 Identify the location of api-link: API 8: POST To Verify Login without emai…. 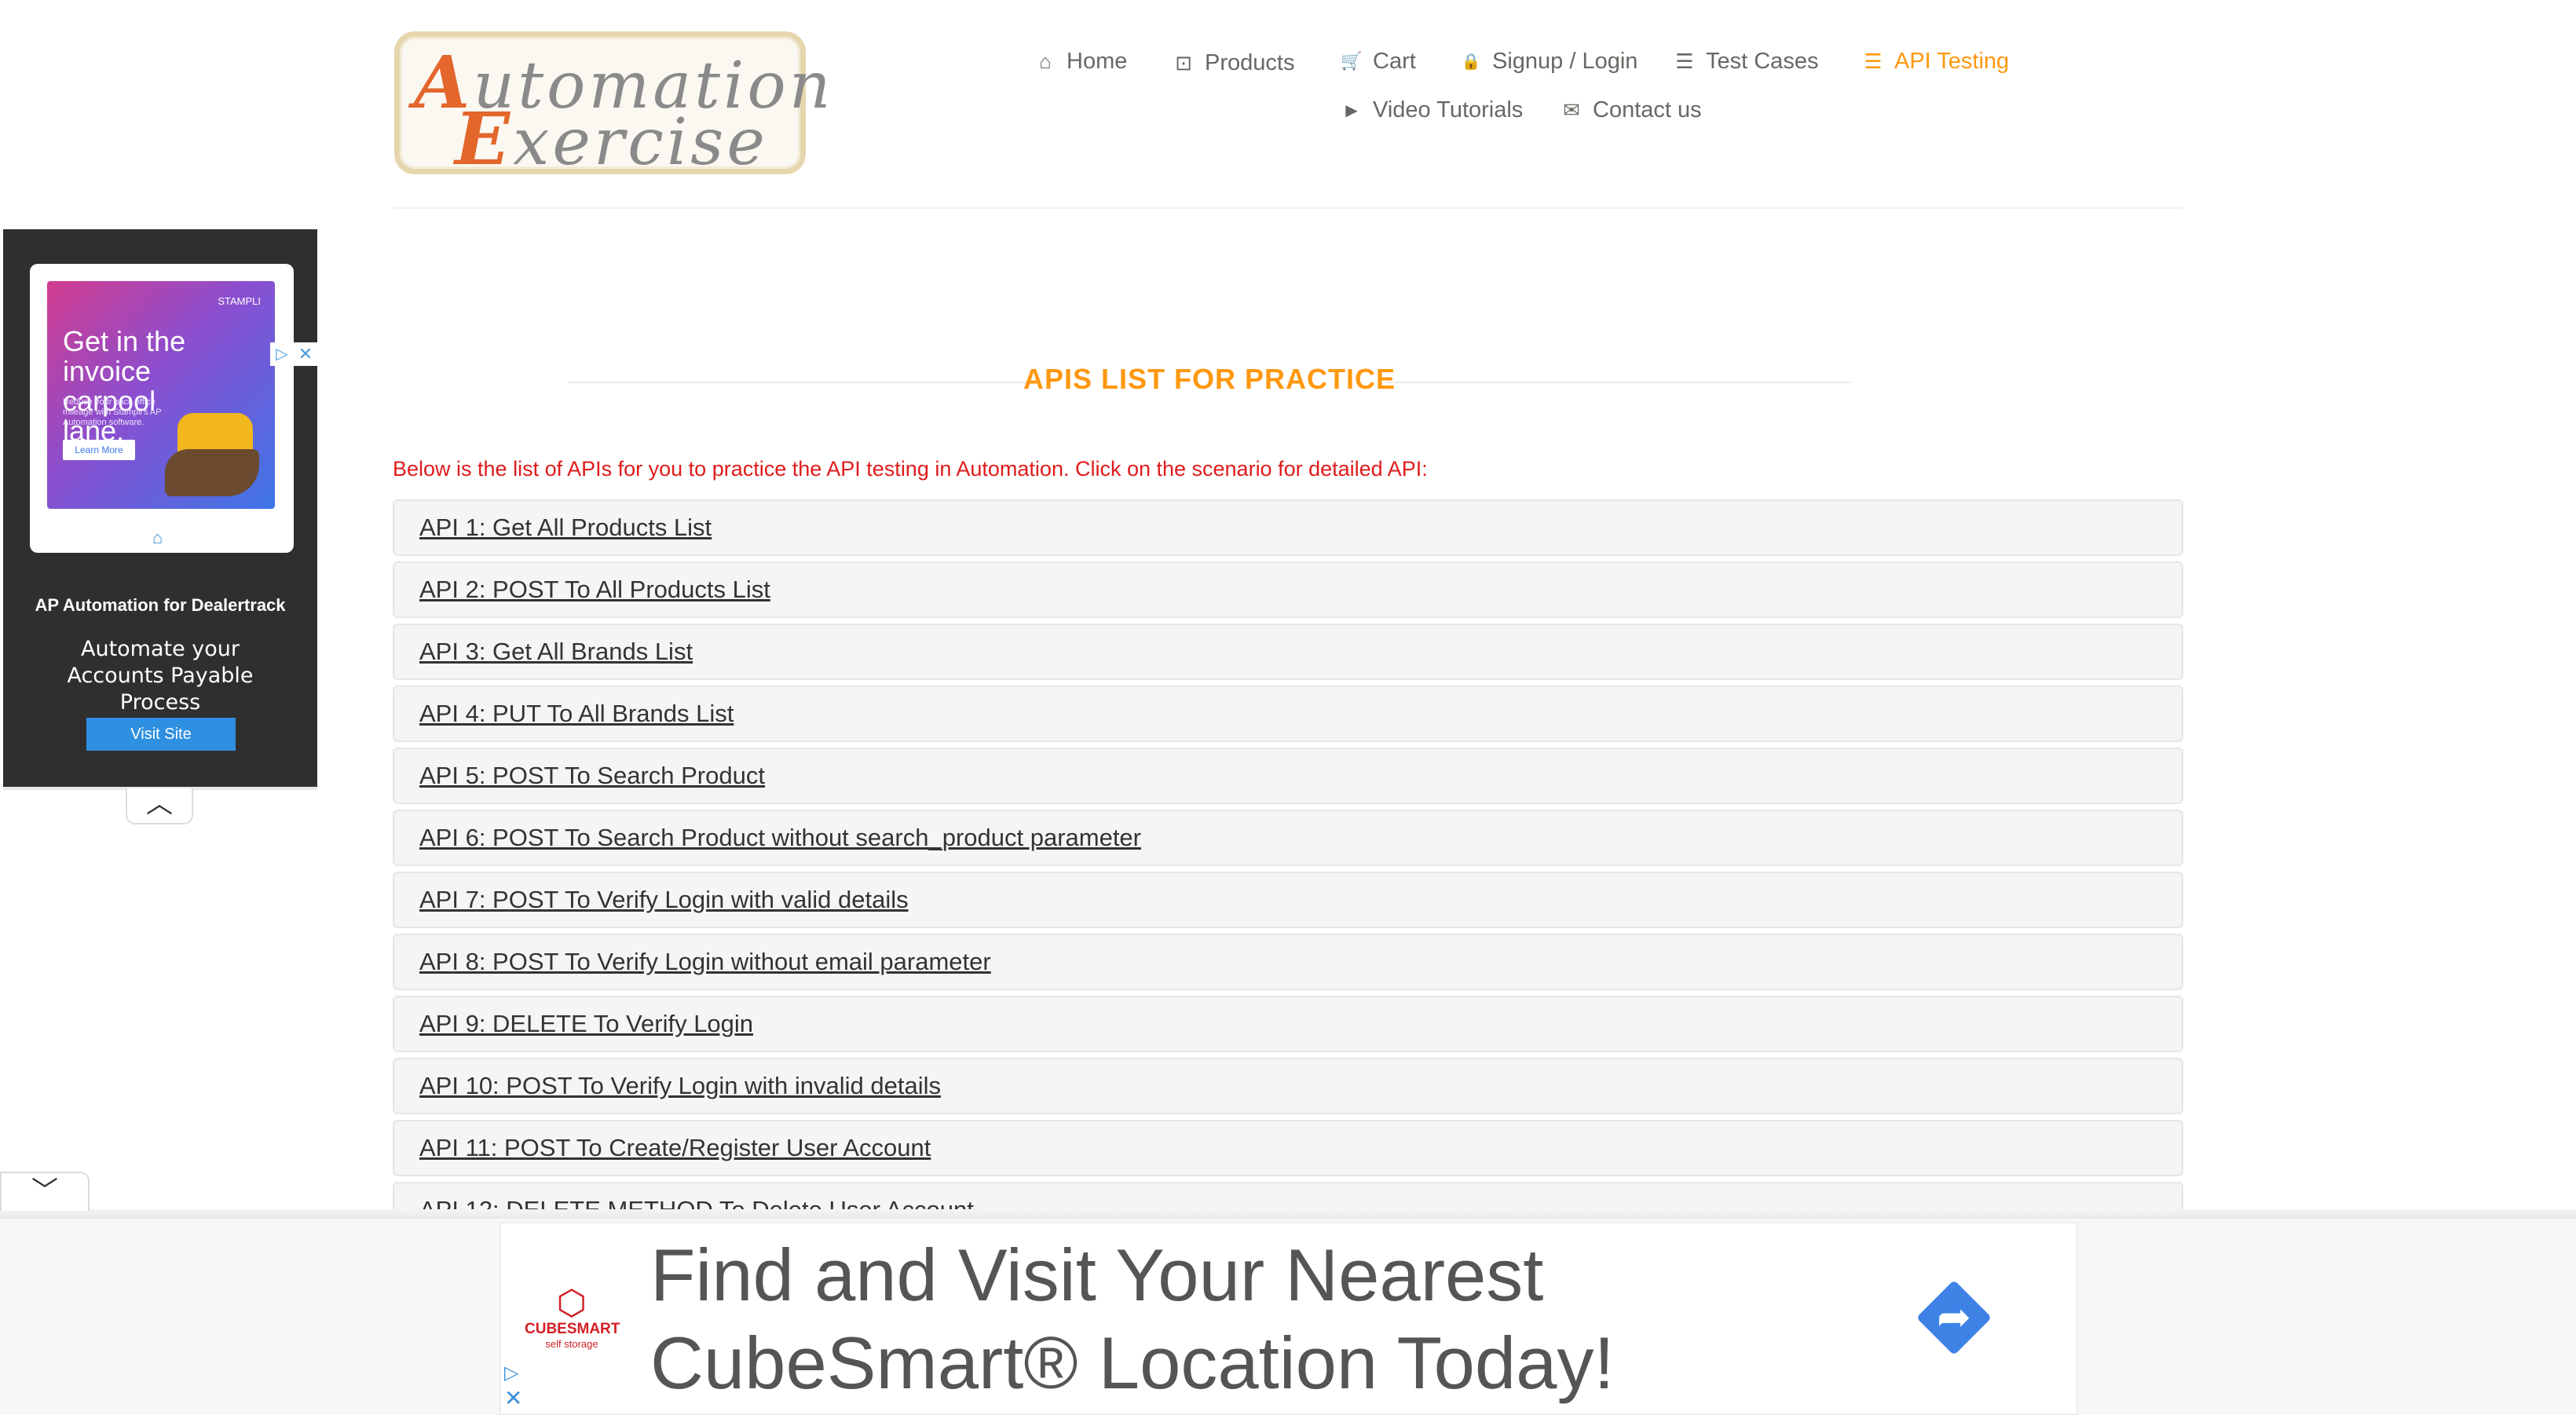
(705, 962).